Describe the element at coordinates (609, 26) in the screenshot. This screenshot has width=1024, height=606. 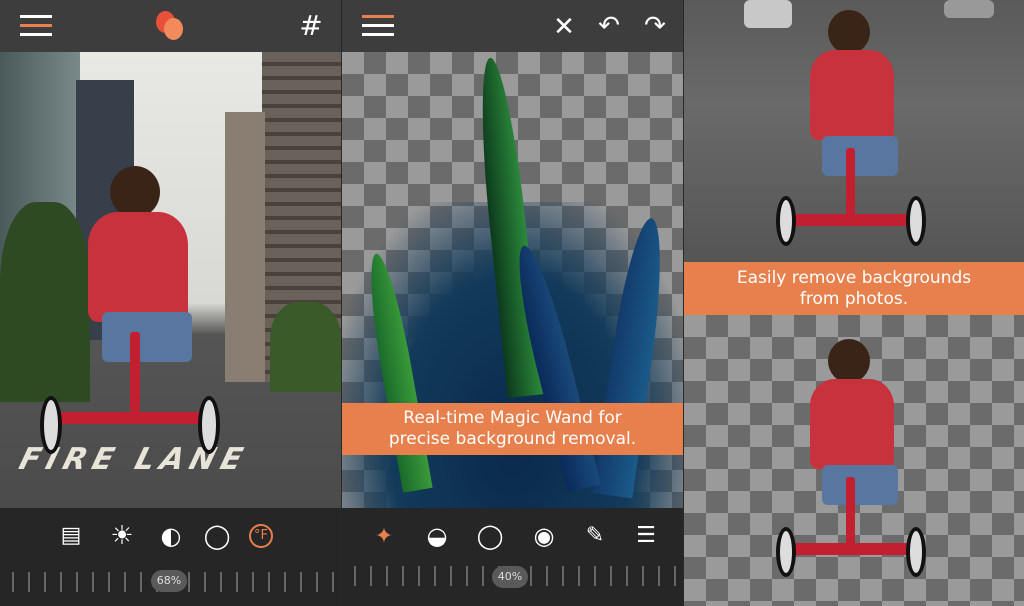
I see `undo-icon: ↶` at that location.